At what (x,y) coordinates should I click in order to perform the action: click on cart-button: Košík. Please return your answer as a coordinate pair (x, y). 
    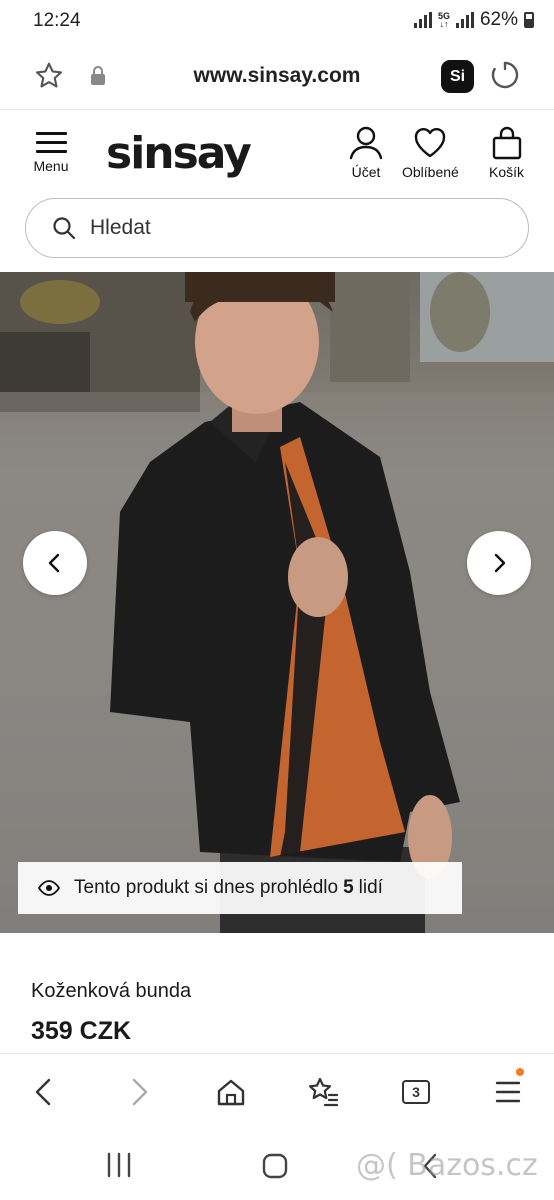
    Looking at the image, I should click on (506, 153).